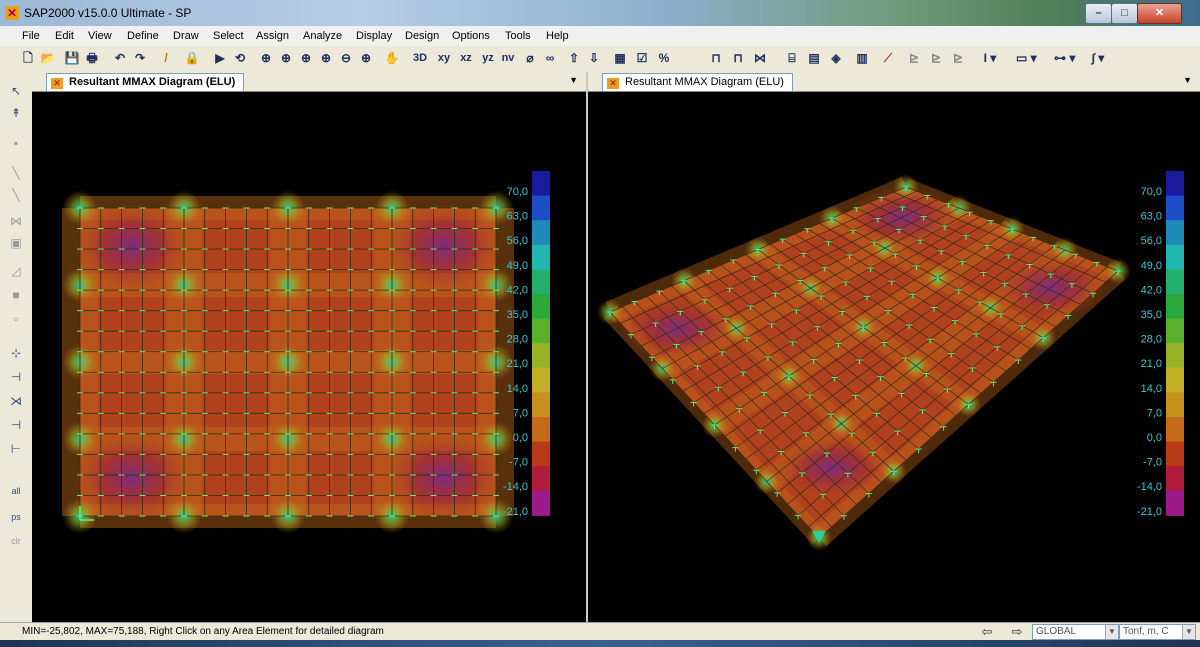  Describe the element at coordinates (814, 58) in the screenshot. I see `forces-icon: ▤` at that location.